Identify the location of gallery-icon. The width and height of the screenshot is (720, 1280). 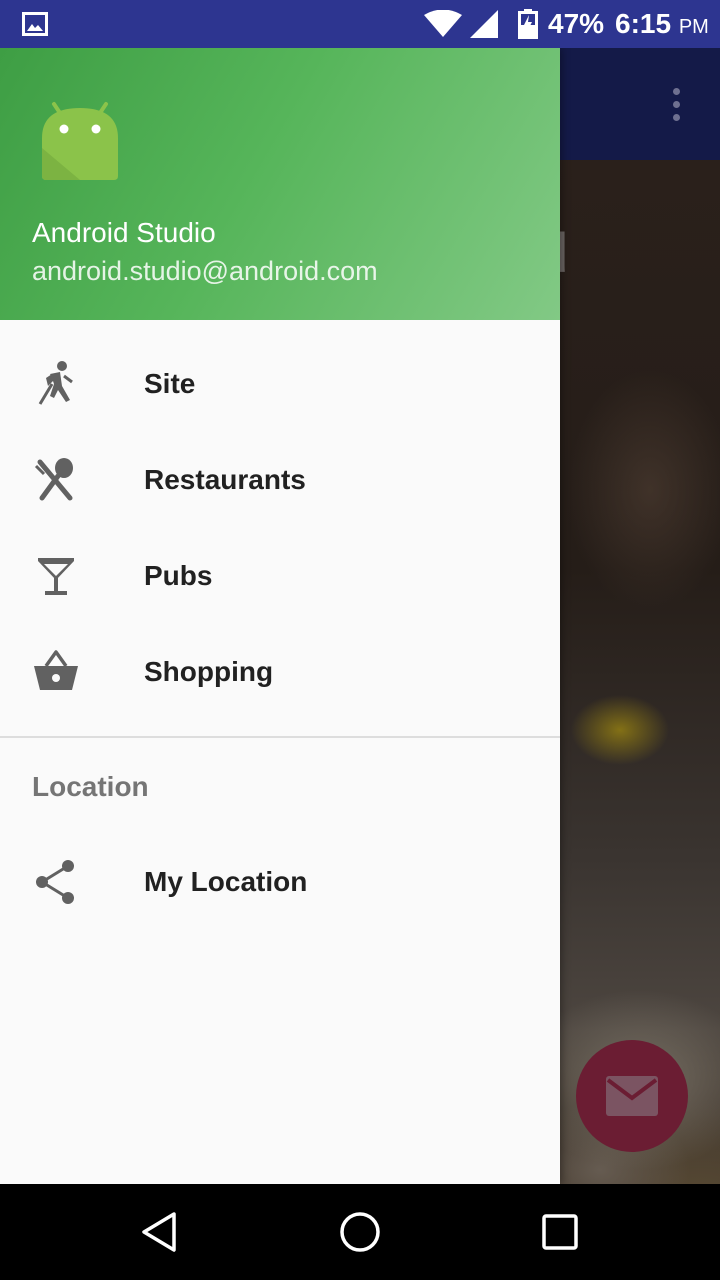
(35, 24).